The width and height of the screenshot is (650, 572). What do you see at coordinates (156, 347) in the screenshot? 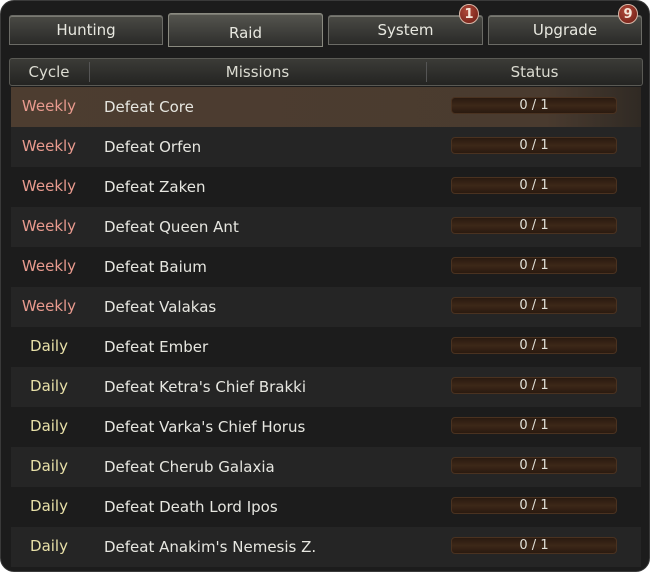
I see `mission-name: Defeat Ember` at bounding box center [156, 347].